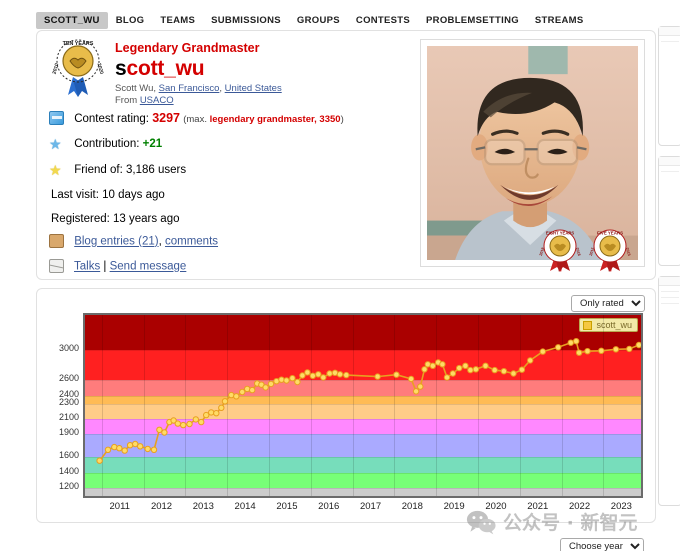 Image resolution: width=680 pixels, height=551 pixels. Describe the element at coordinates (177, 20) in the screenshot. I see `nav-item-teams: TEAMS` at that location.